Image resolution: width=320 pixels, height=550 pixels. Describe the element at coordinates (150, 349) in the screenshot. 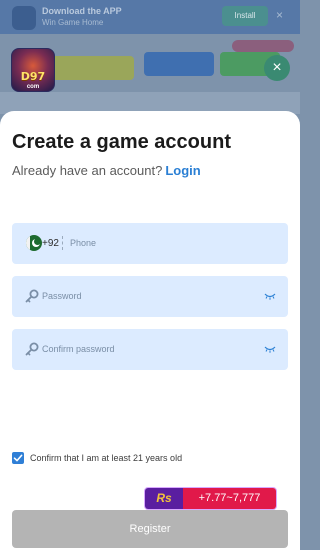

I see `confirm-password-field: Confirm password` at that location.